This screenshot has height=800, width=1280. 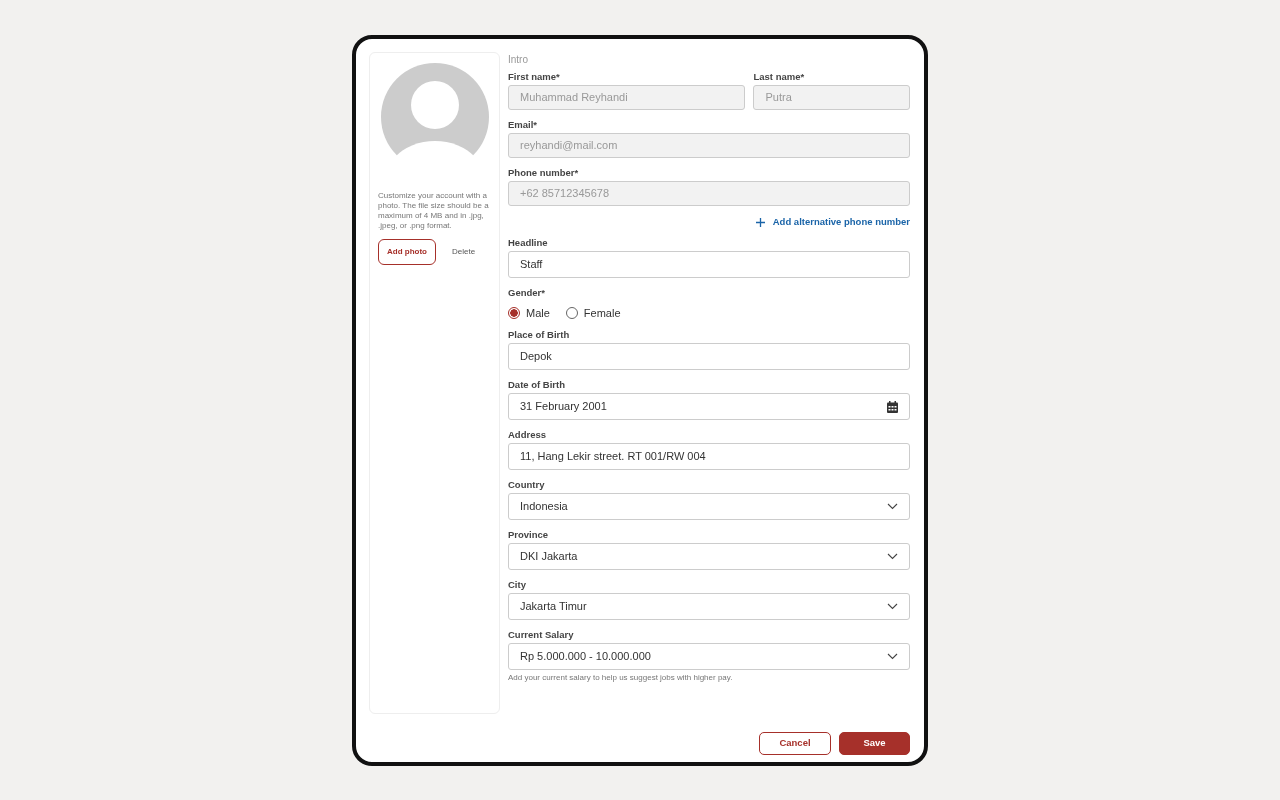 I want to click on field-label: Place of Birth, so click(x=539, y=334).